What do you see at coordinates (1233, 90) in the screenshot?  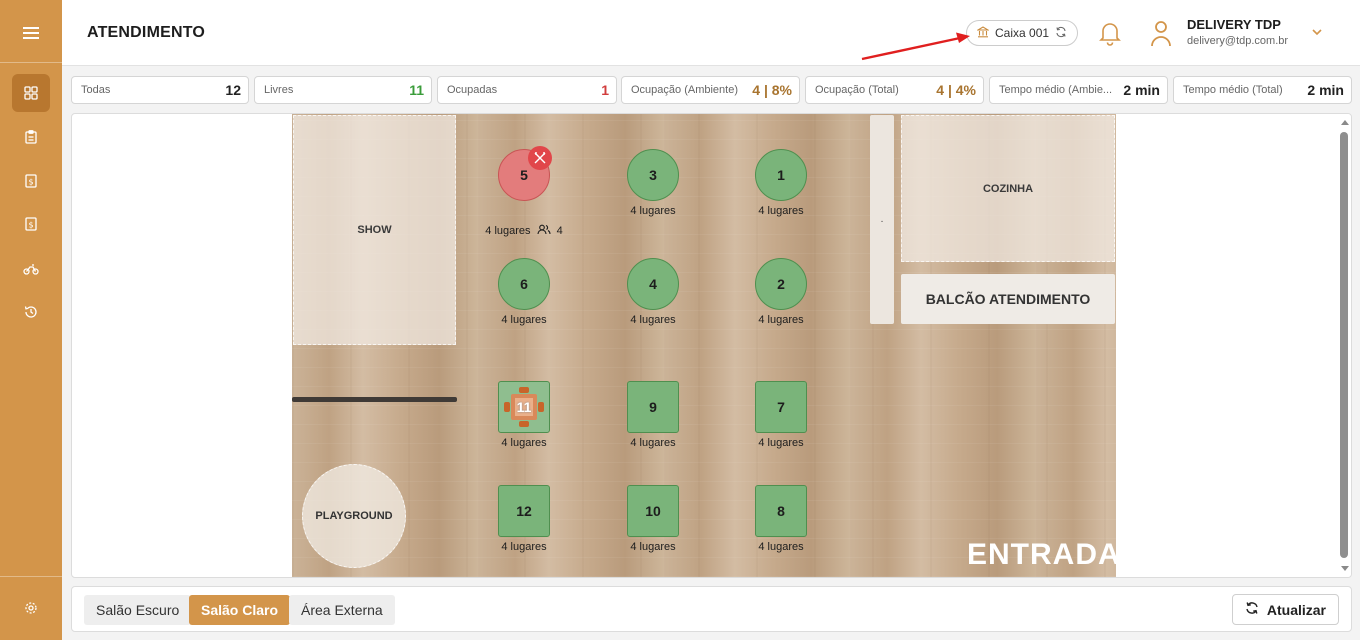 I see `stat-label: Tempo médio (Total)` at bounding box center [1233, 90].